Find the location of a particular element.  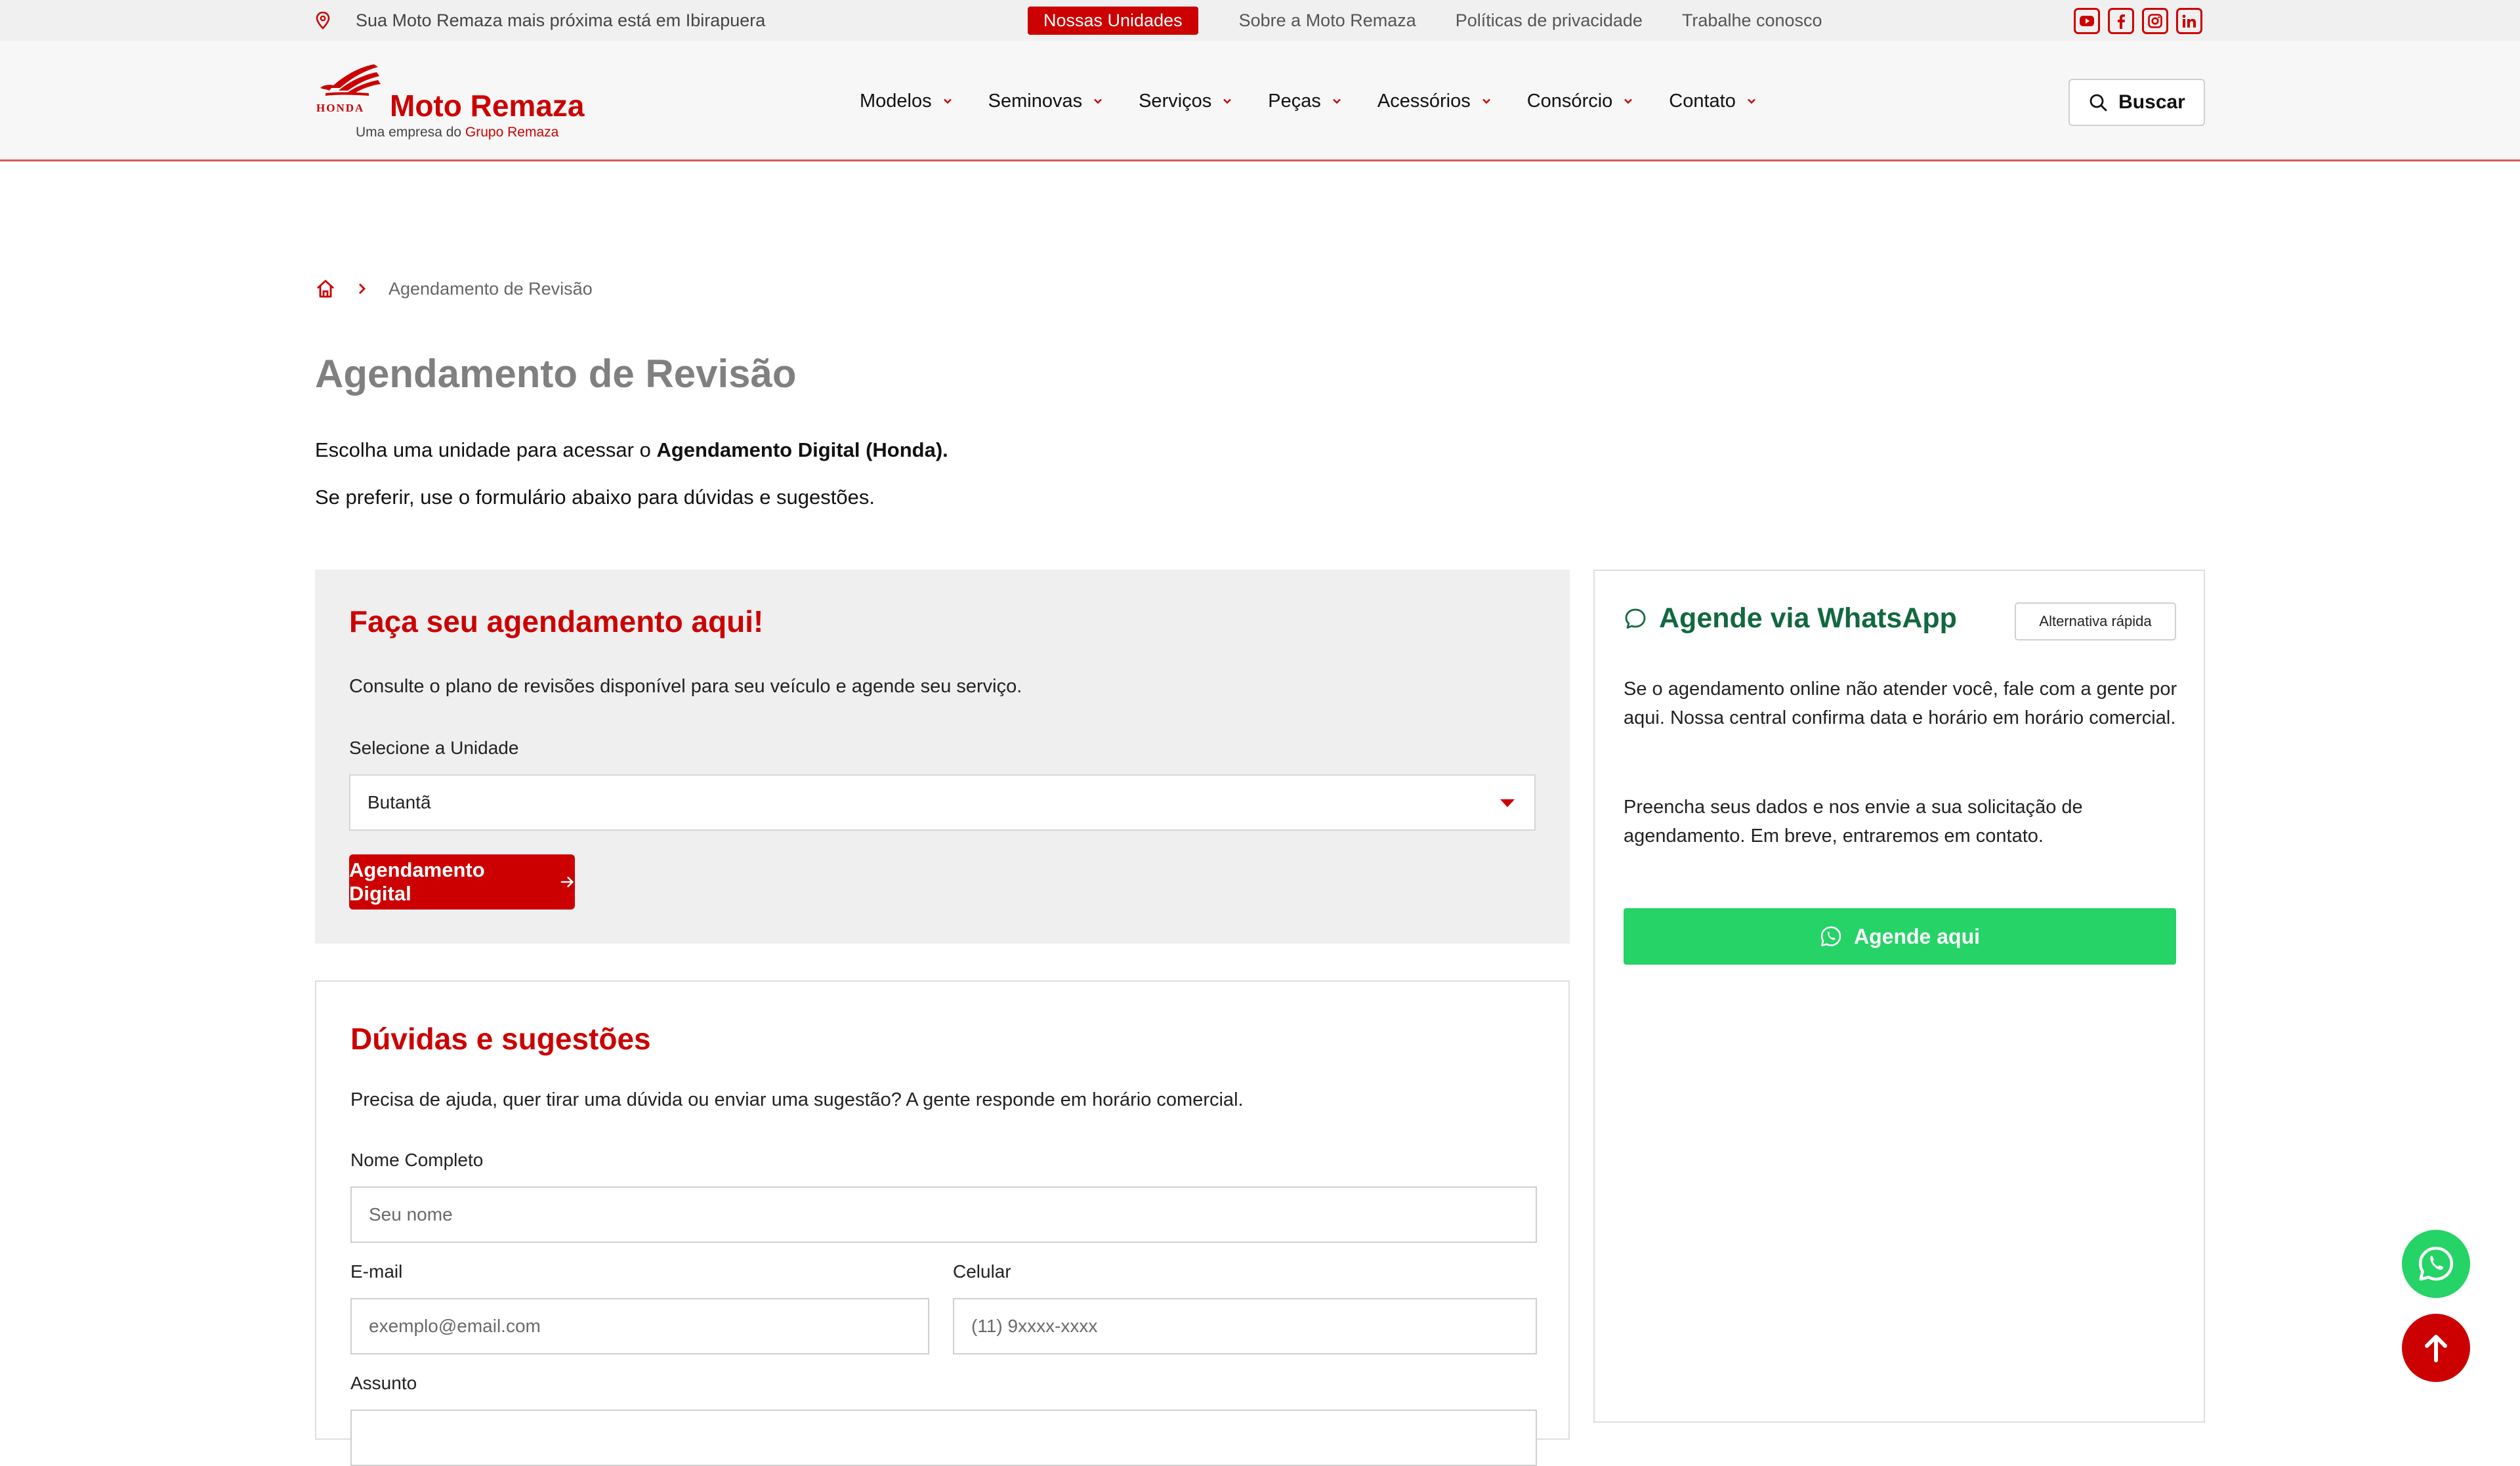

email-input is located at coordinates (639, 1326).